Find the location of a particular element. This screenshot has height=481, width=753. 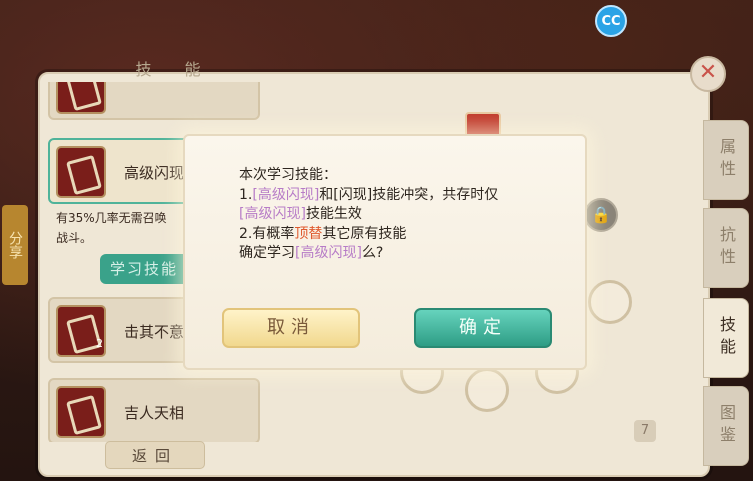

dialog-line: [高级闪现]技能生效 is located at coordinates (300, 214).